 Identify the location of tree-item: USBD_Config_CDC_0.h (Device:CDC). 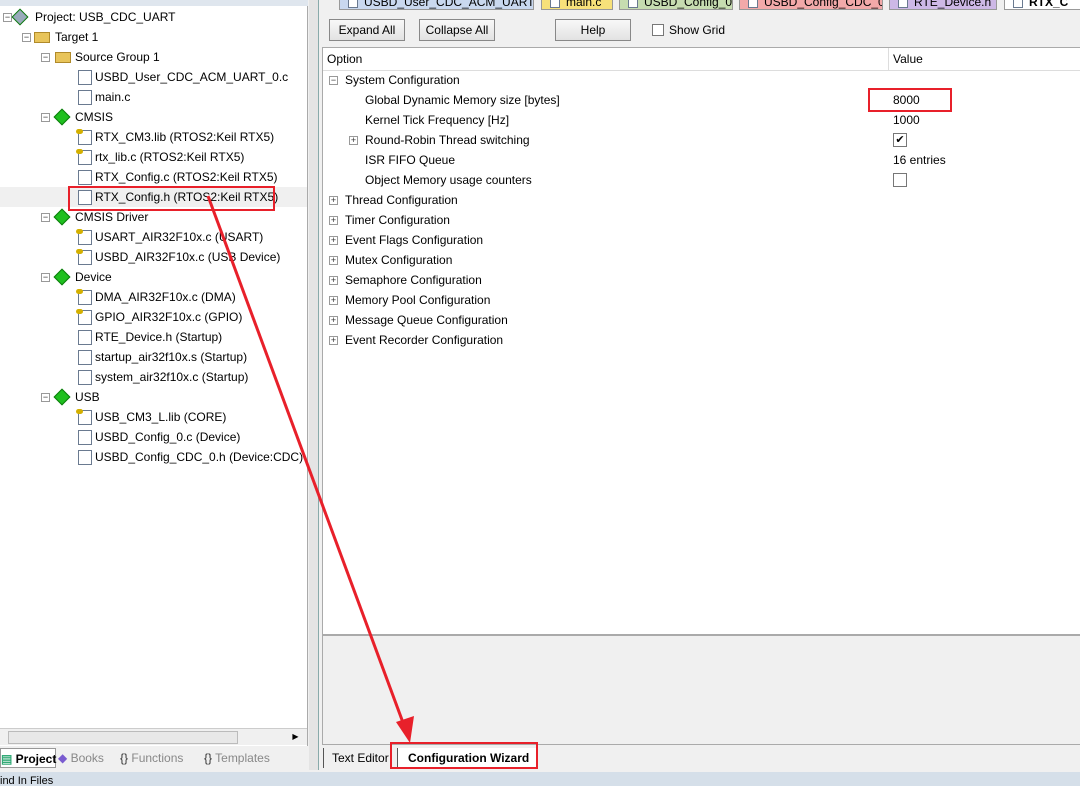
(153, 457).